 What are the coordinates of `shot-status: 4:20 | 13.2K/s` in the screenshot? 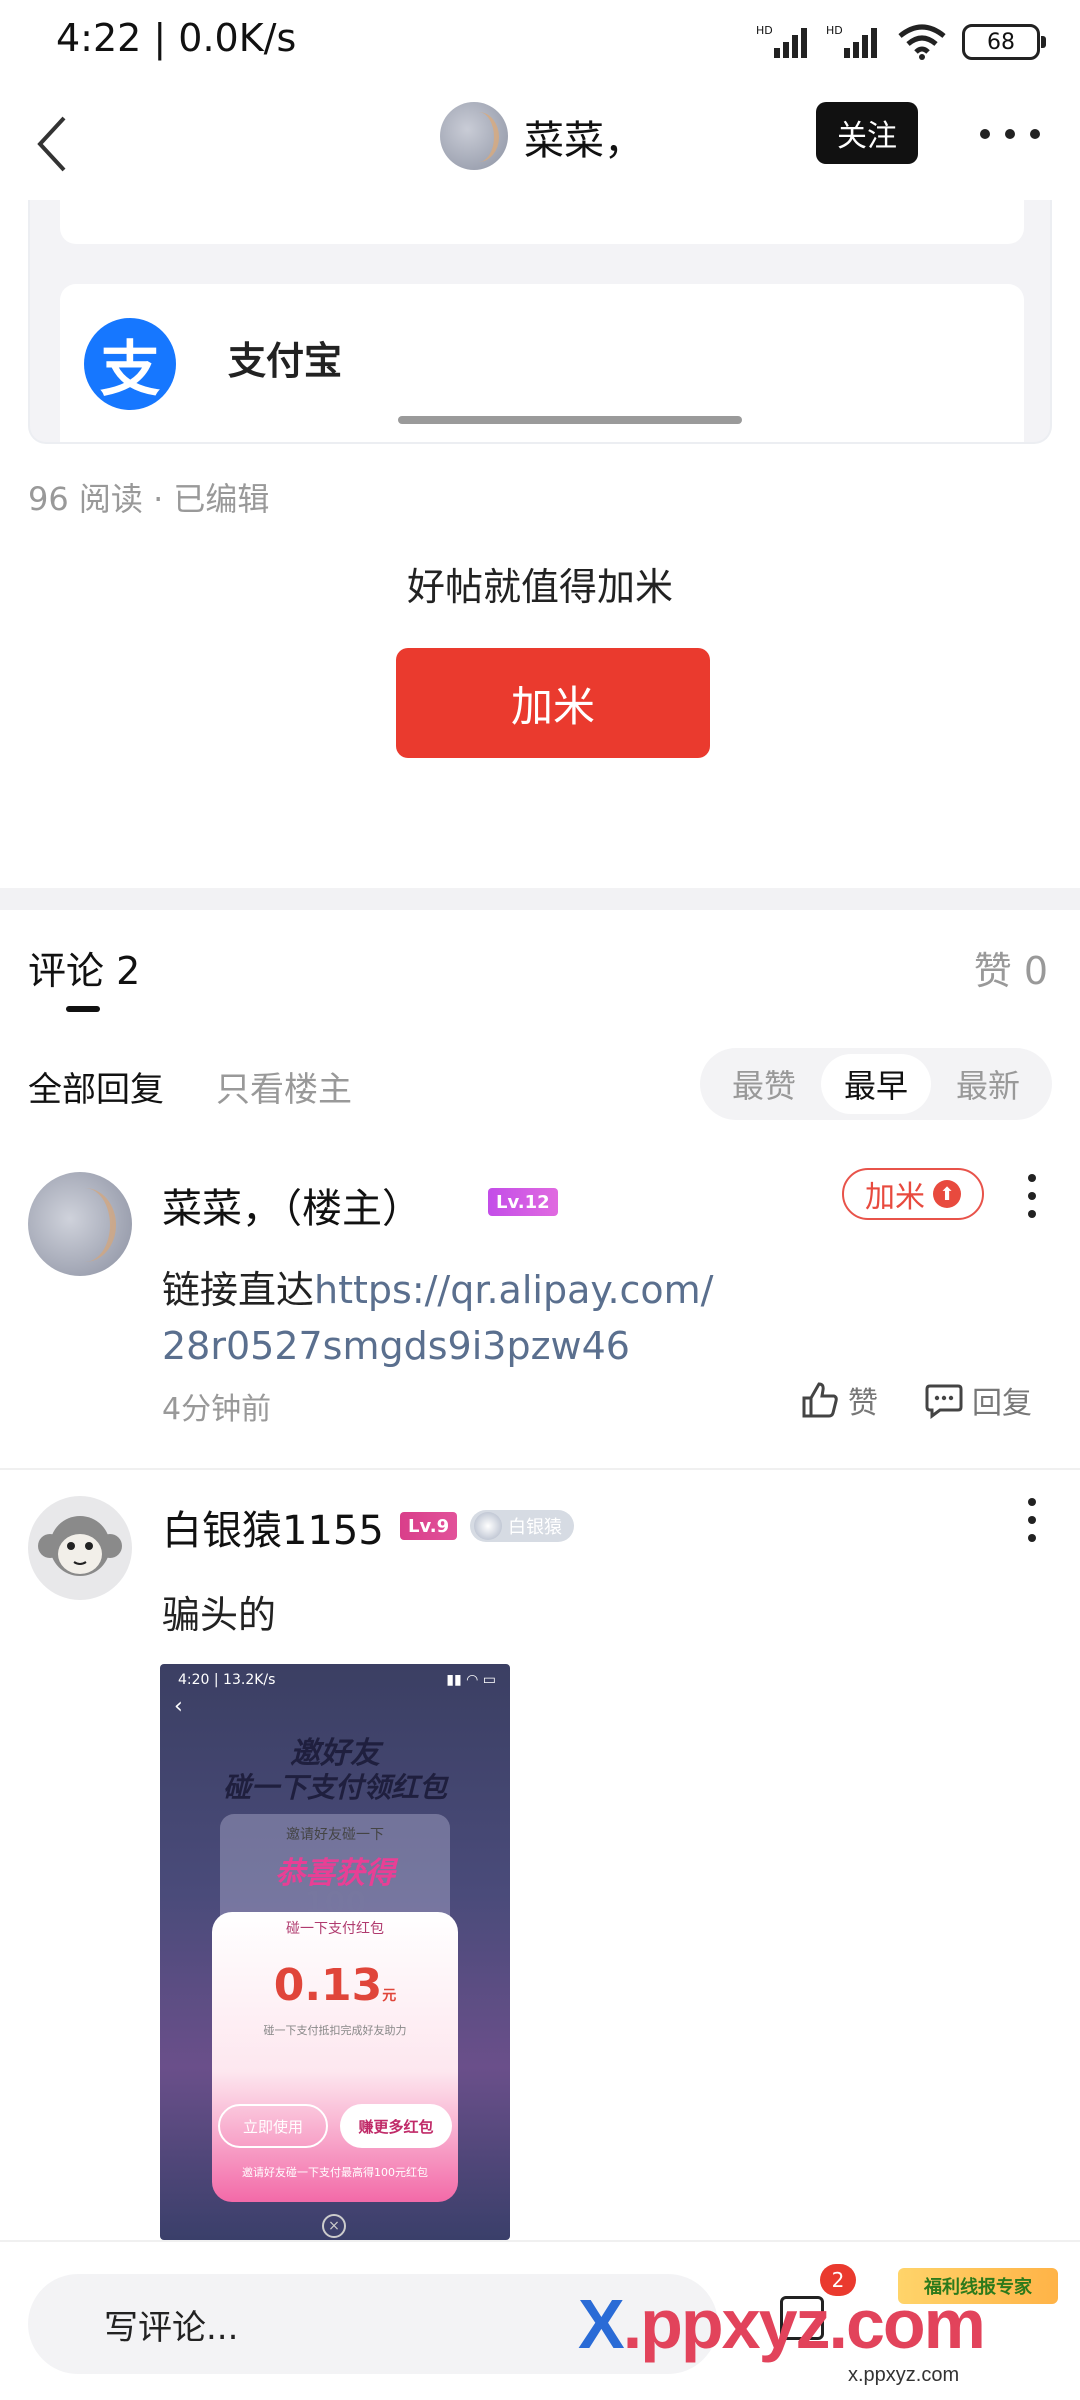 It's located at (227, 1680).